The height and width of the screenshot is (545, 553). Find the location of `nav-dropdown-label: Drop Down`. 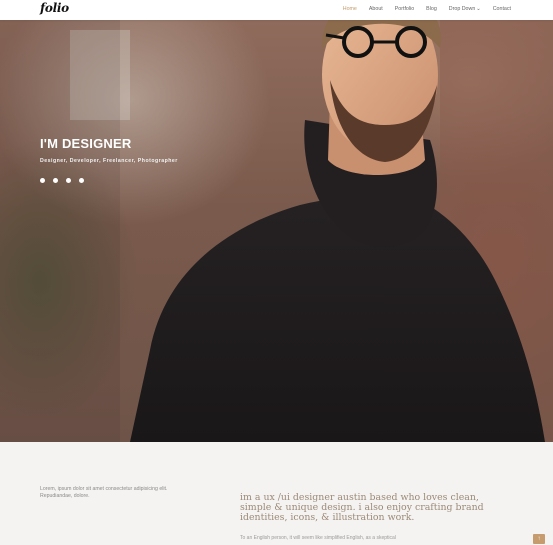

nav-dropdown-label: Drop Down is located at coordinates (462, 9).